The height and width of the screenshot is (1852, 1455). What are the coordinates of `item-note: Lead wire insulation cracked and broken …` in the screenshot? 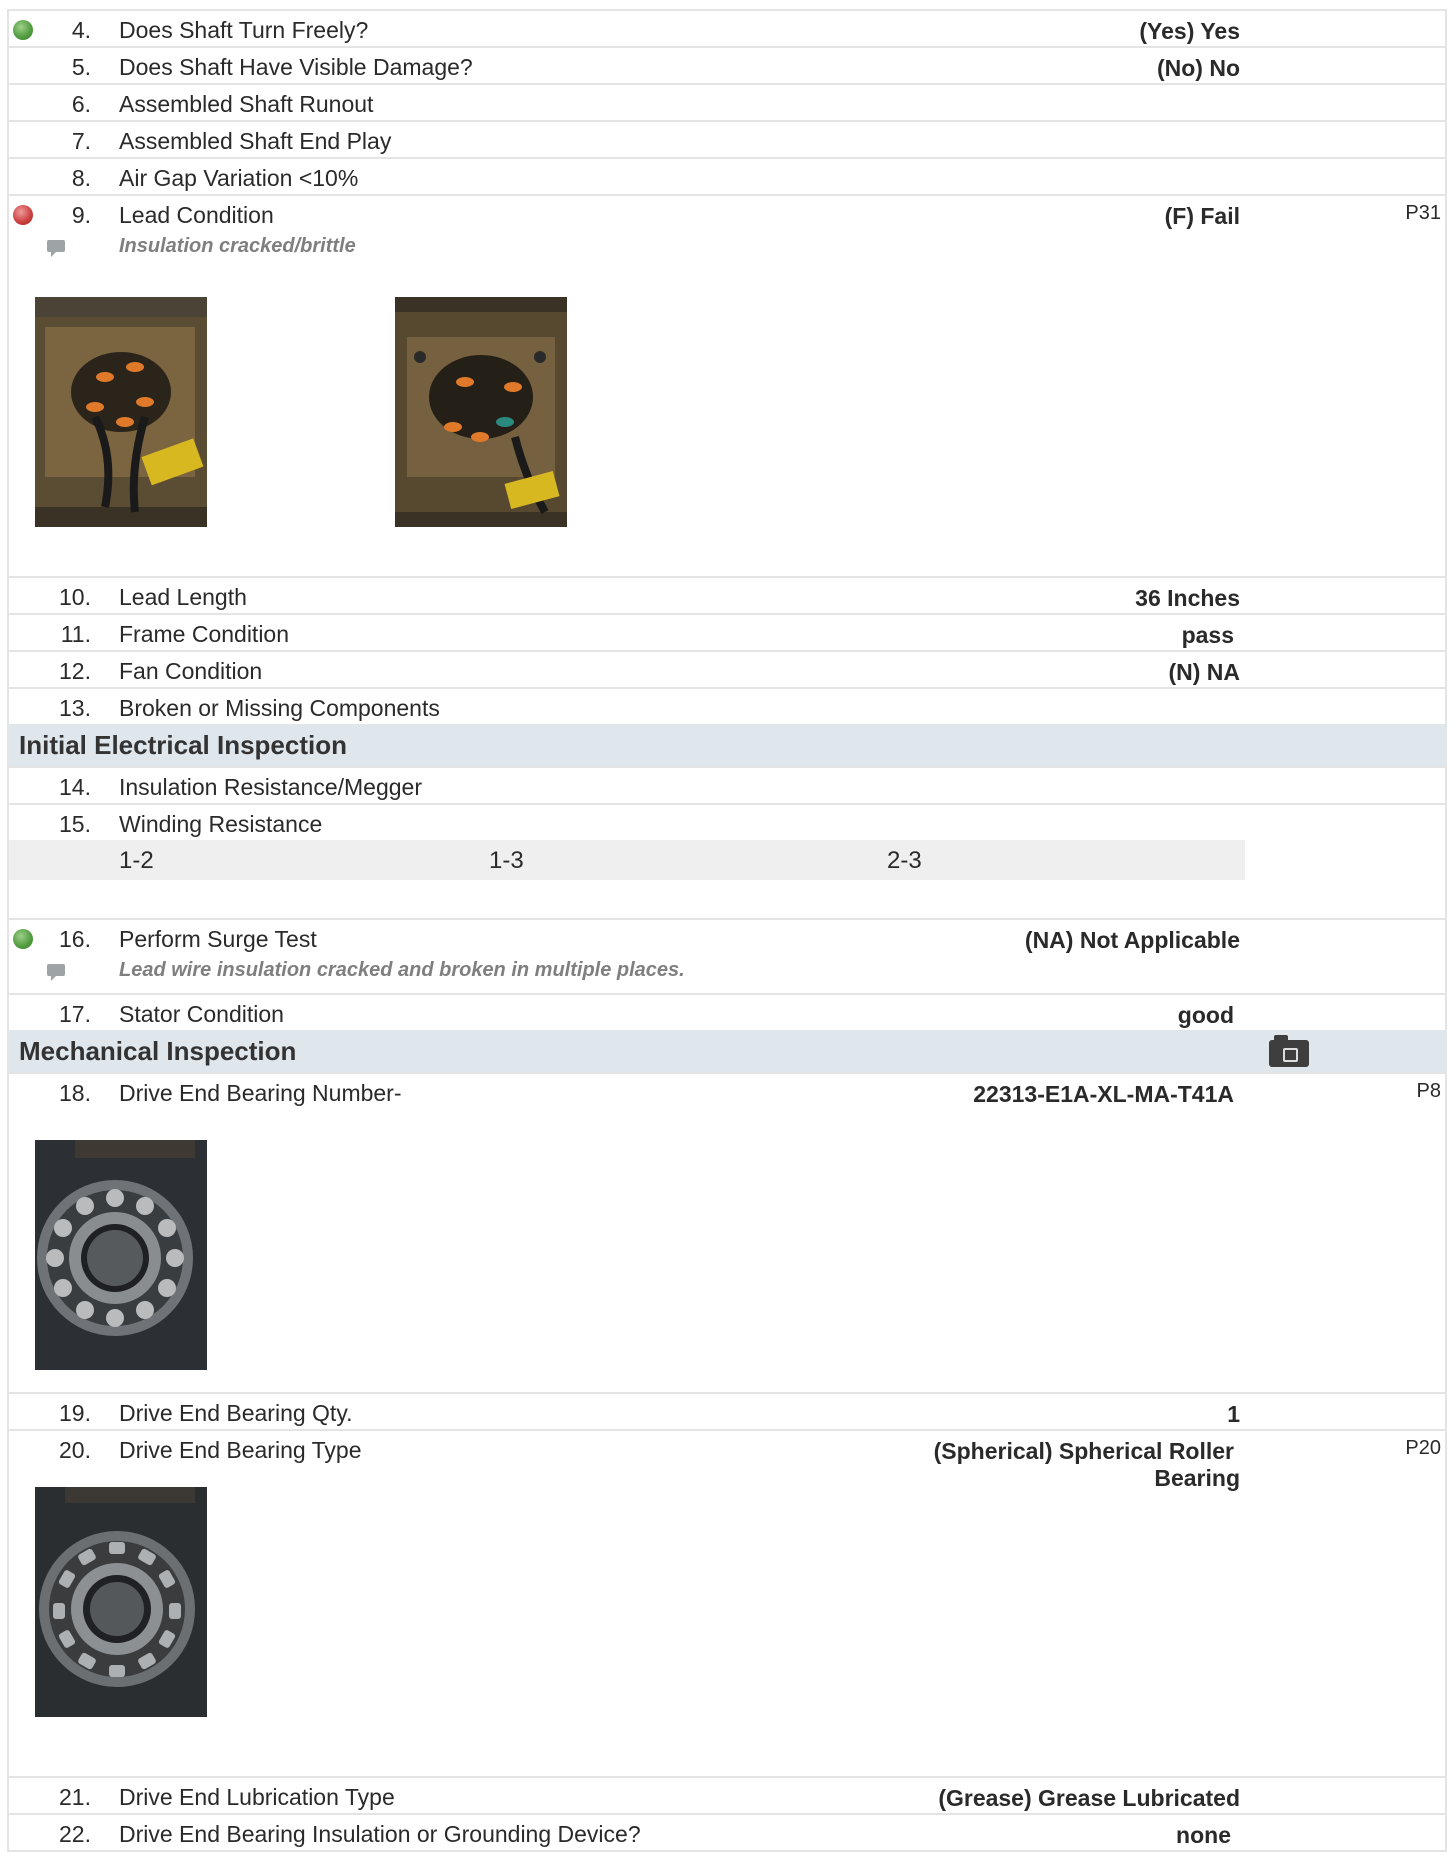 It's located at (402, 970).